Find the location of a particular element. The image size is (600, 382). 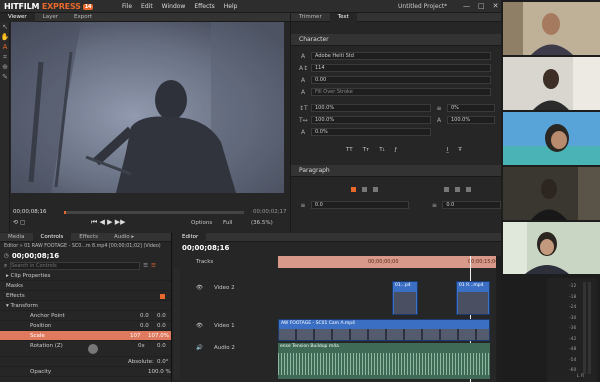

meter-bar-right is located at coordinates (589, 328).